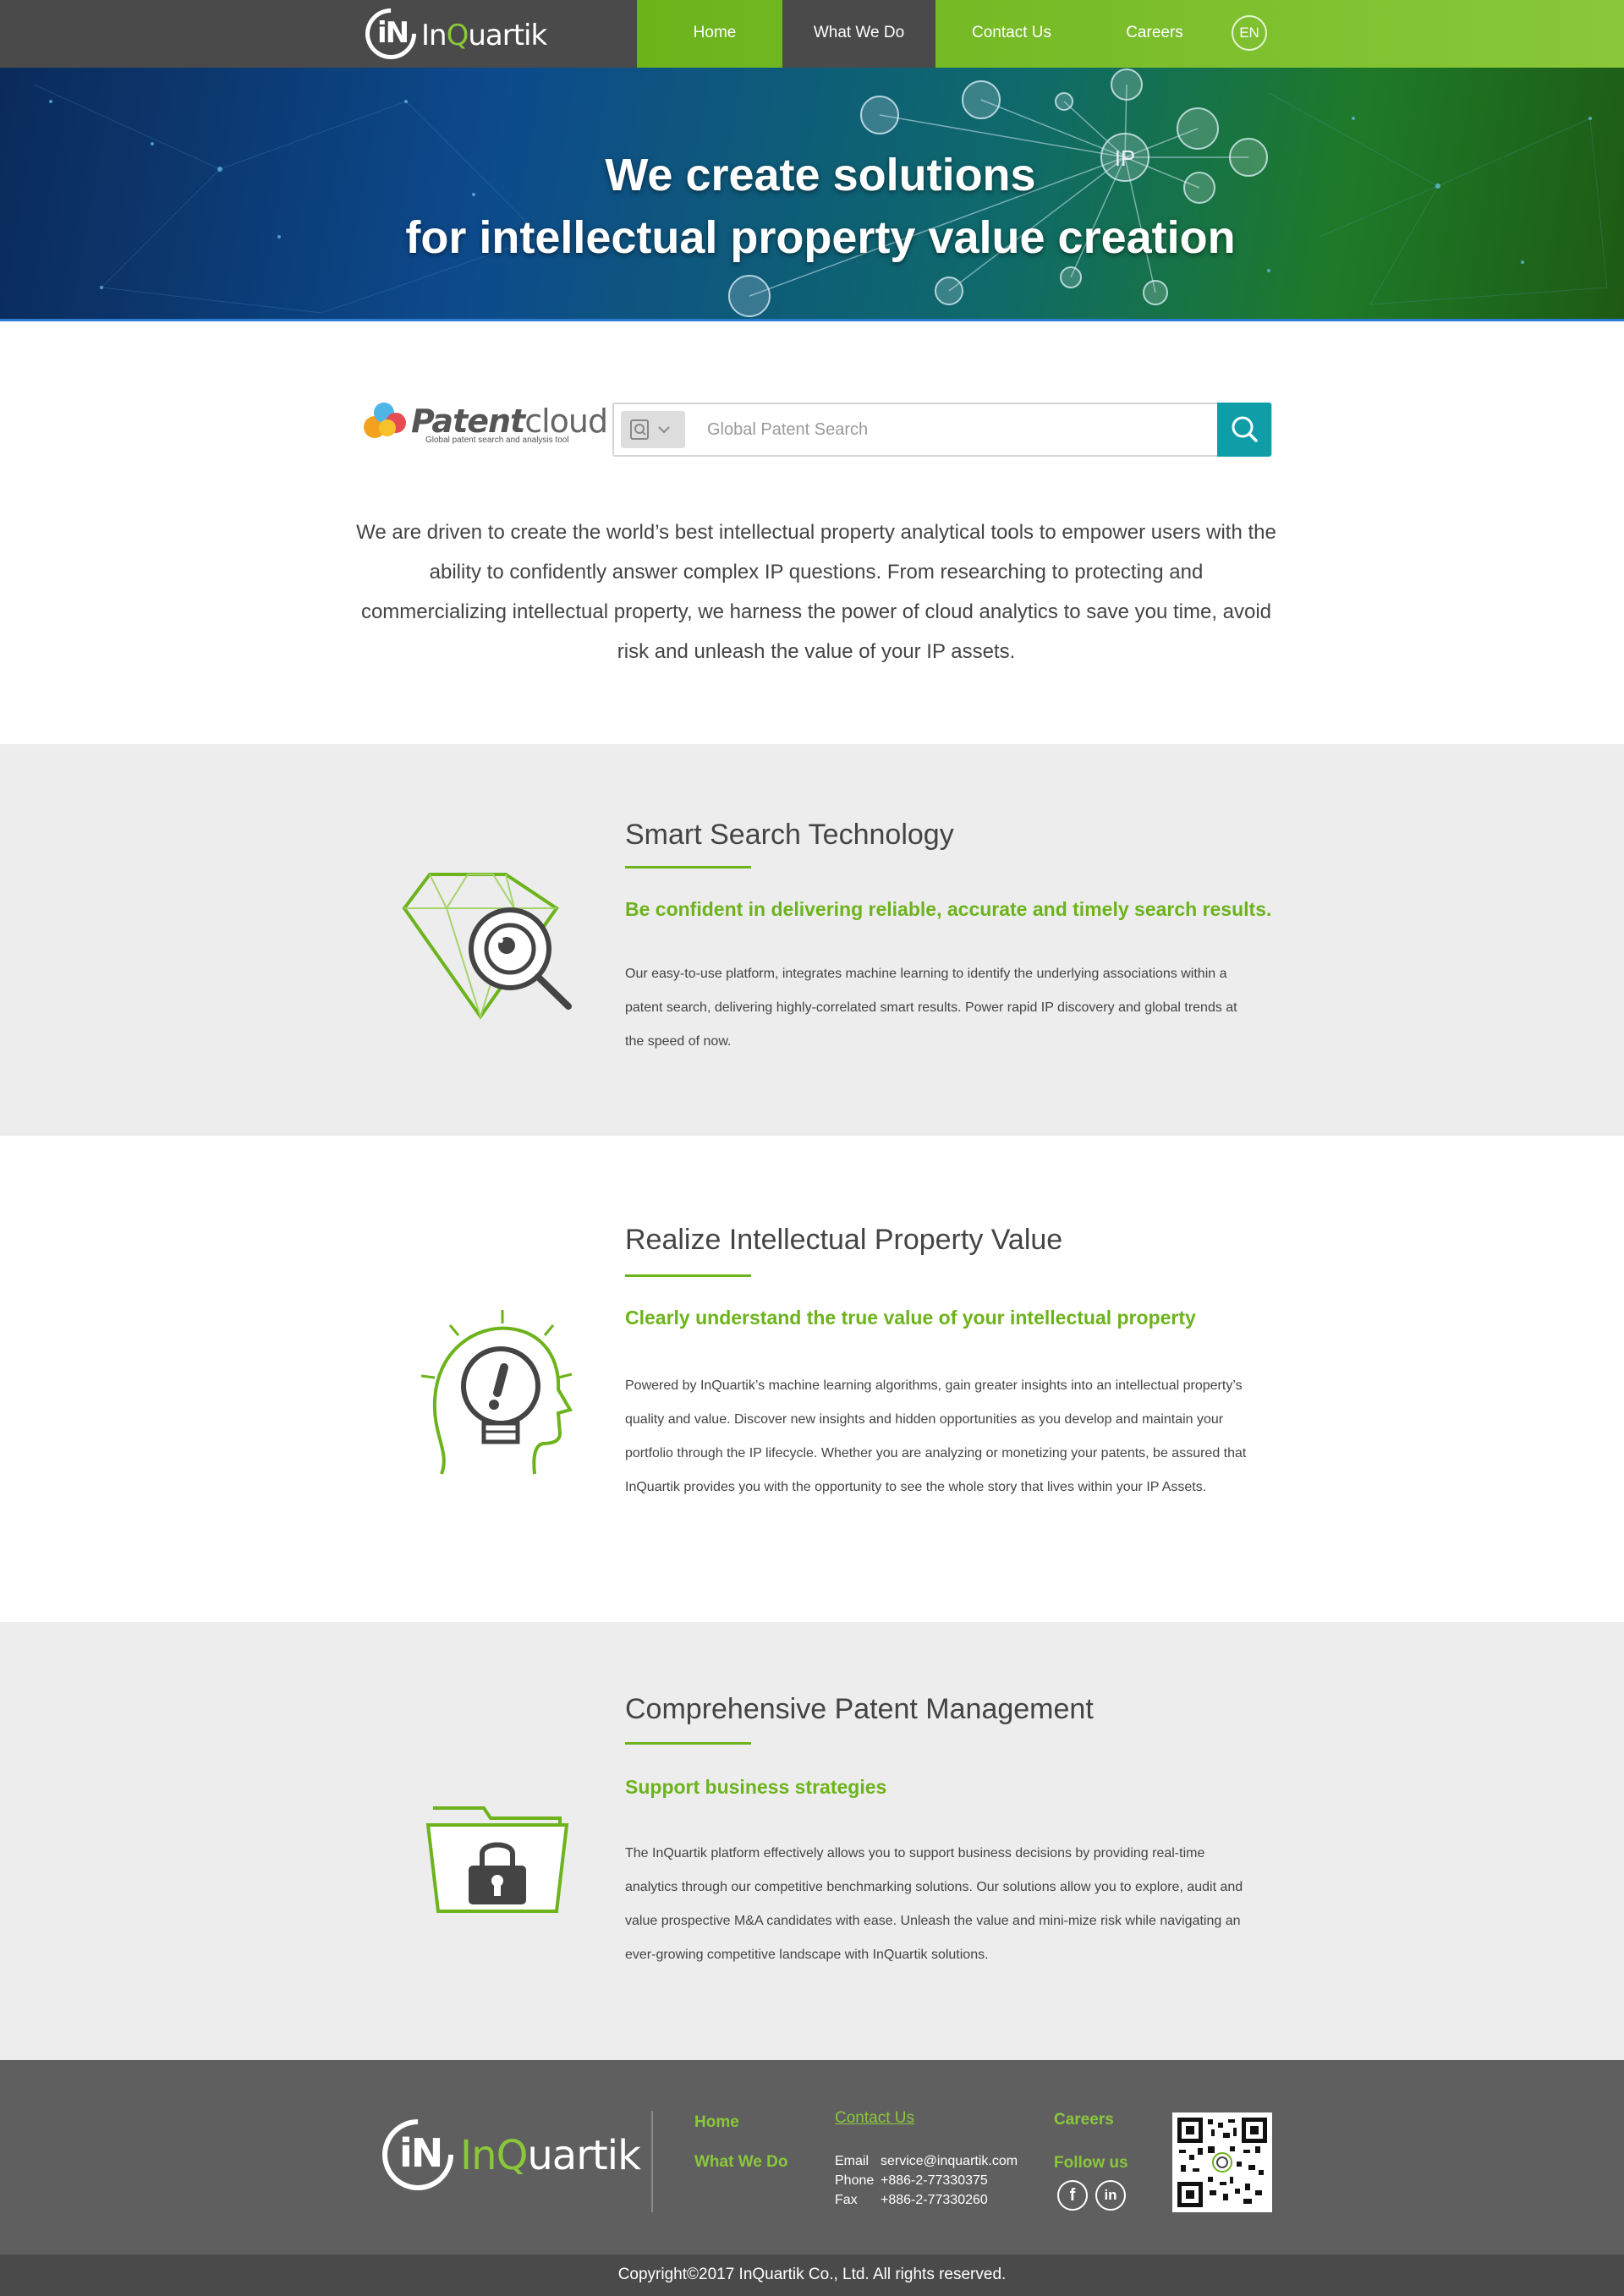 Image resolution: width=1624 pixels, height=2296 pixels. I want to click on footer-phone: Phone +886-2-77330375, so click(912, 2181).